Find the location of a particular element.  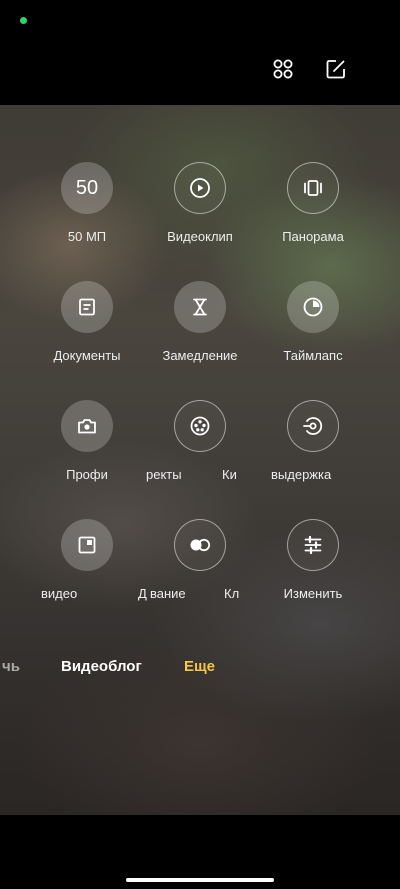

mode-dual-shooting: вание Кл is located at coordinates (200, 560).